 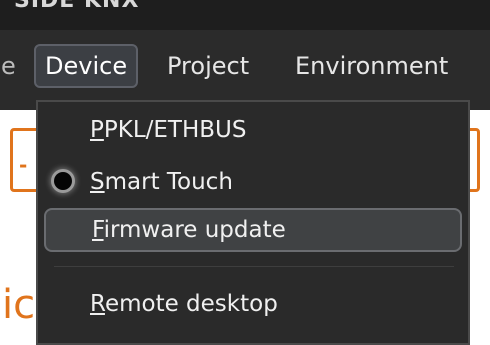 What do you see at coordinates (371, 66) in the screenshot?
I see `menu-environment: Environment` at bounding box center [371, 66].